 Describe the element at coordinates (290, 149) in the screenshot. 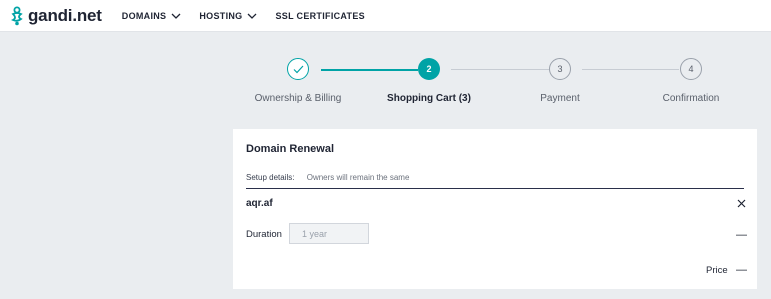

I see `card-title: Domain Renewal` at that location.